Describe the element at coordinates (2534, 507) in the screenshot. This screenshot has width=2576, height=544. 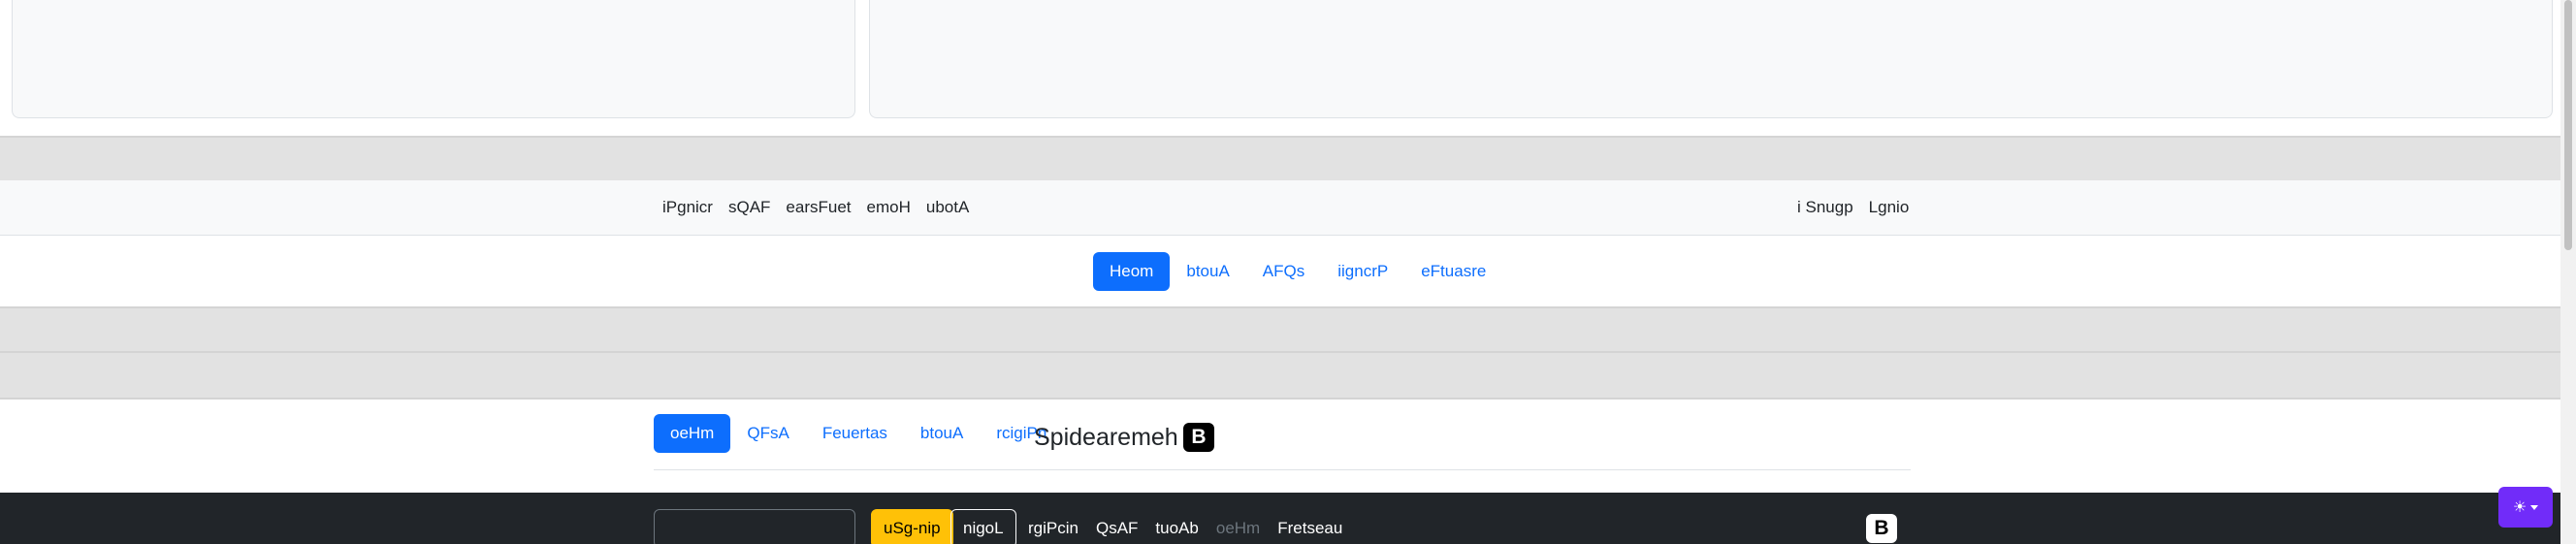
I see `chevron-down-icon` at that location.